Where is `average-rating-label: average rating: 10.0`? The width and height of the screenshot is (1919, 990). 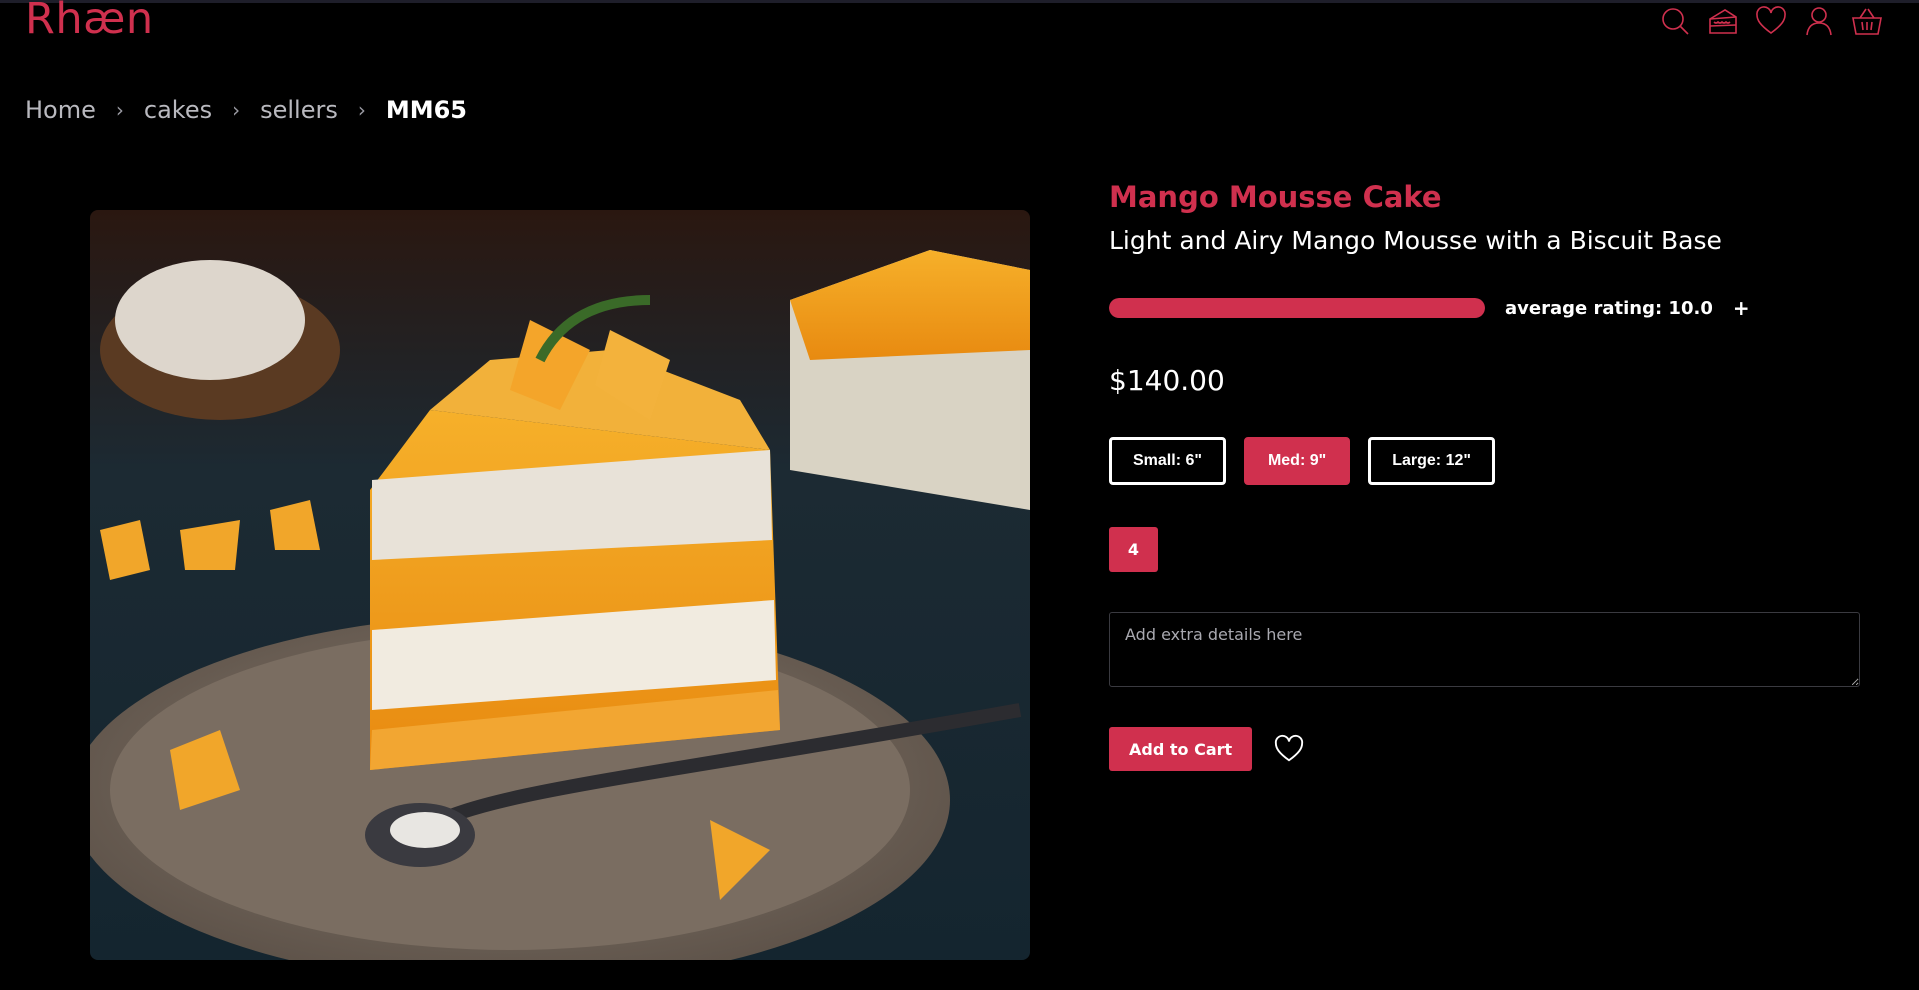
average-rating-label: average rating: 10.0 is located at coordinates (1609, 308).